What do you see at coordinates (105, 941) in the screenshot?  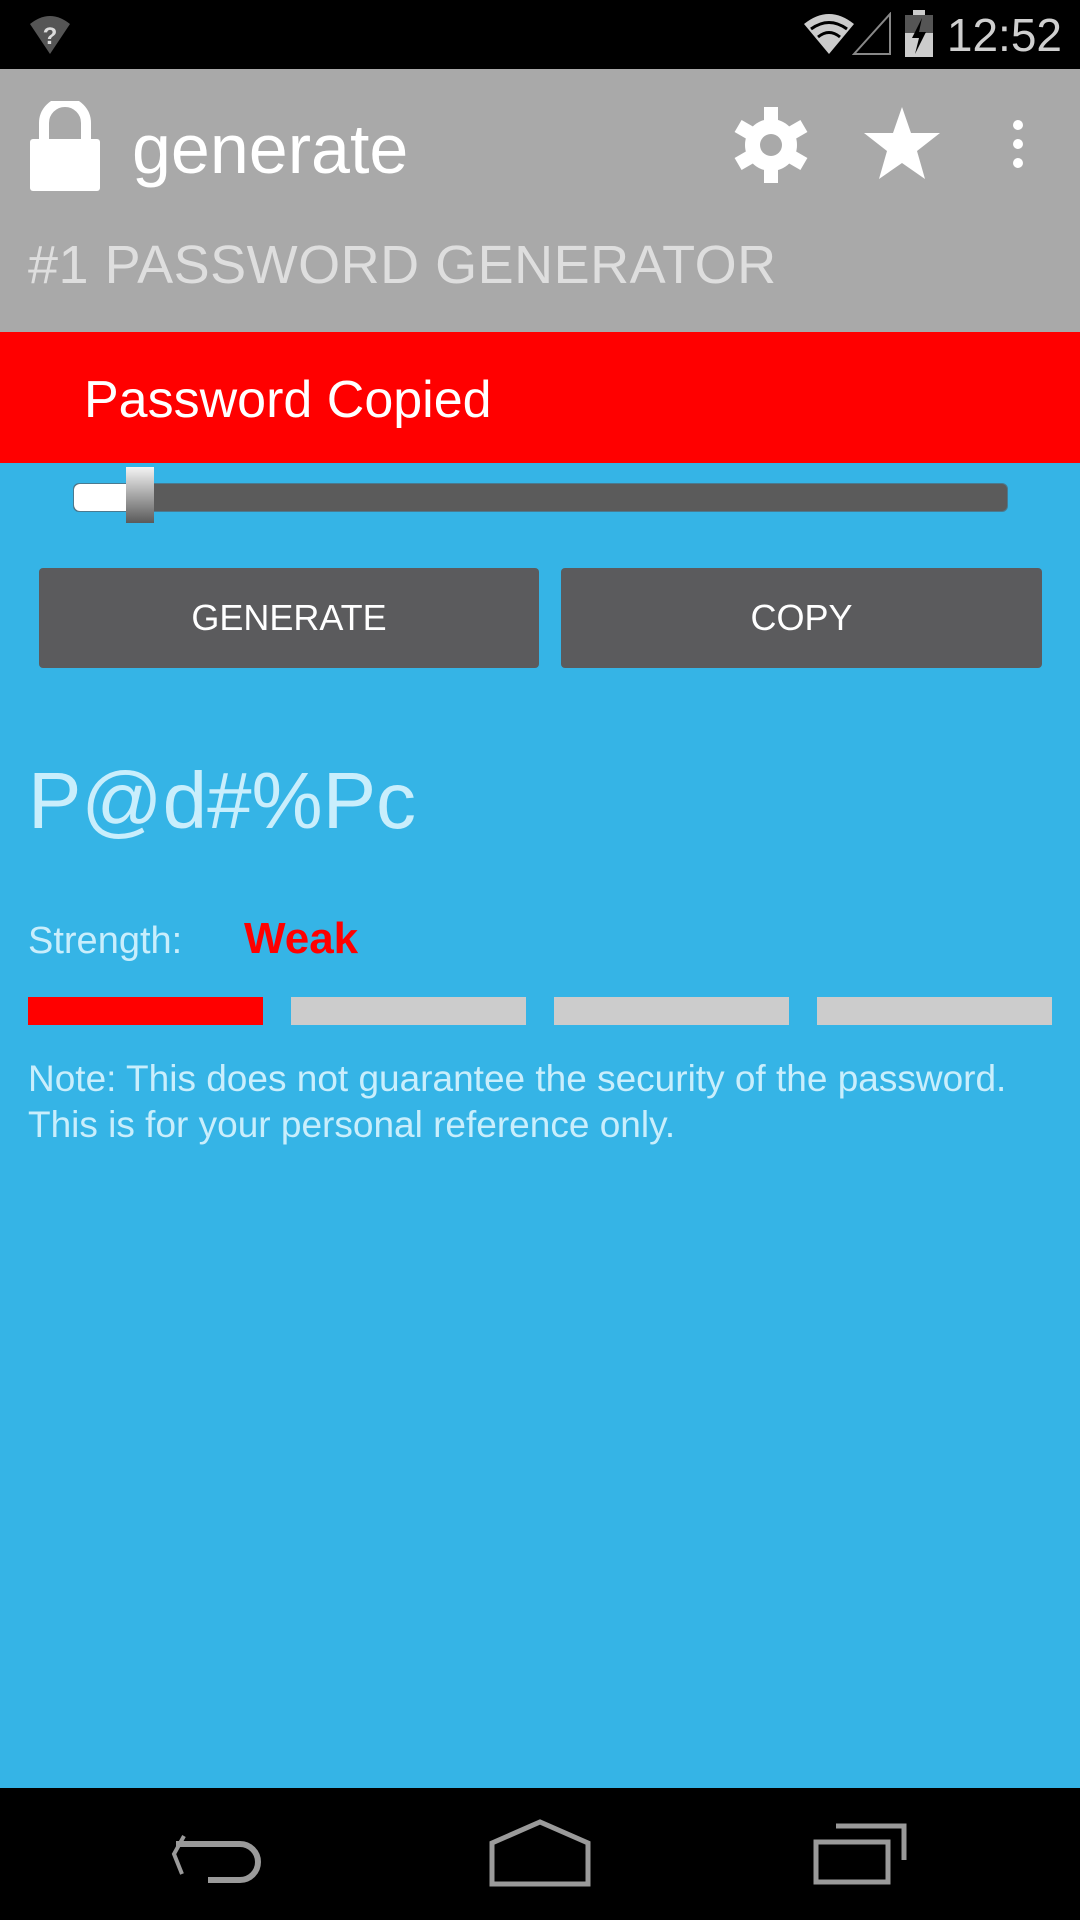 I see `strength-label: Strength:` at bounding box center [105, 941].